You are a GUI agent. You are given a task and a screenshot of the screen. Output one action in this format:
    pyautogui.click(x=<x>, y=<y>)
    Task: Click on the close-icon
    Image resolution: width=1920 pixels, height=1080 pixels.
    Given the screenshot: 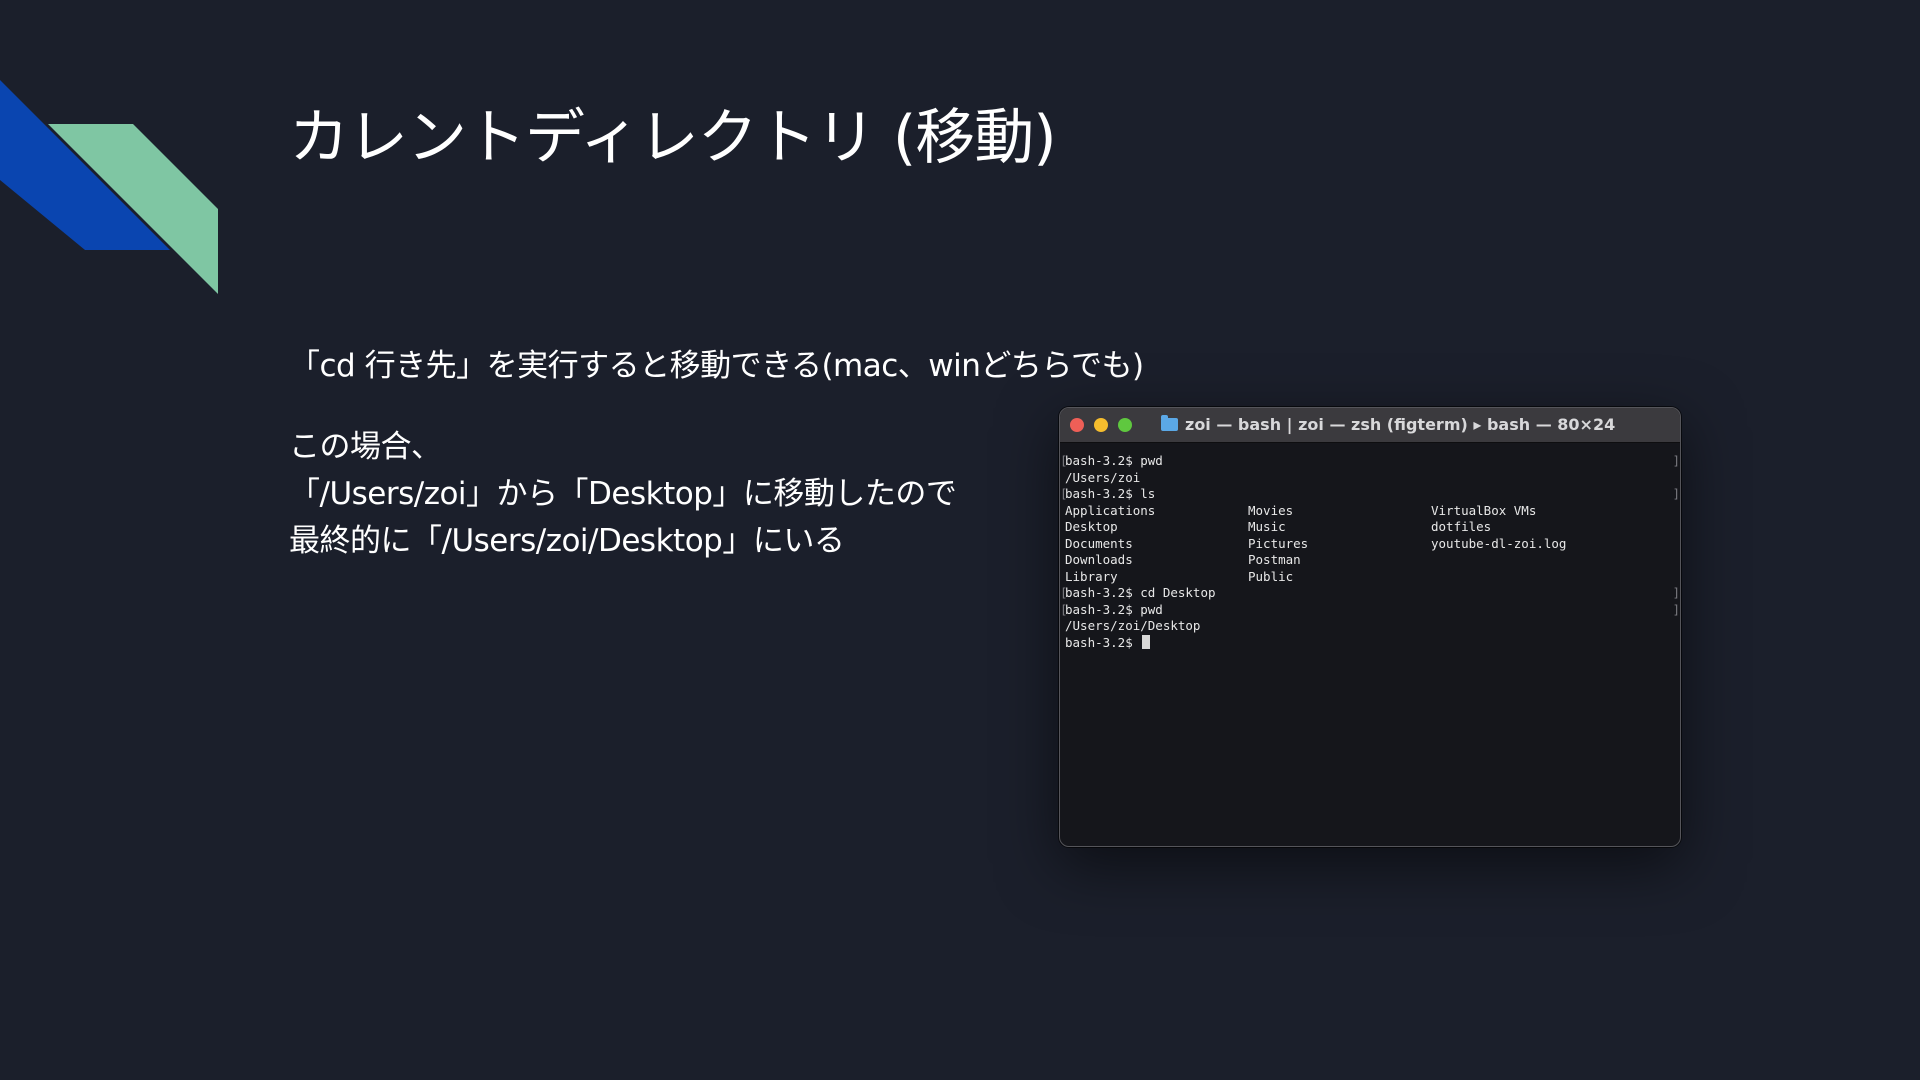 What is the action you would take?
    pyautogui.click(x=1077, y=425)
    